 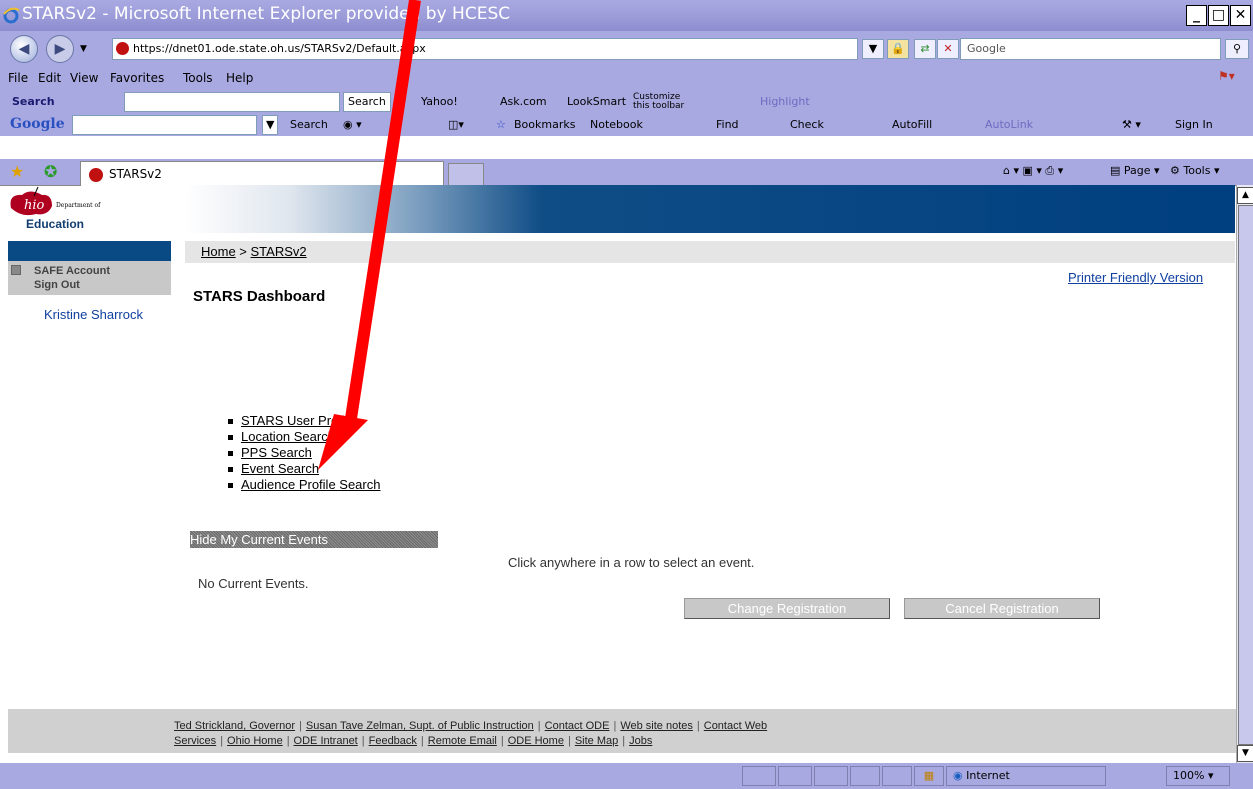 I want to click on menu-edit: Edit, so click(x=49, y=78).